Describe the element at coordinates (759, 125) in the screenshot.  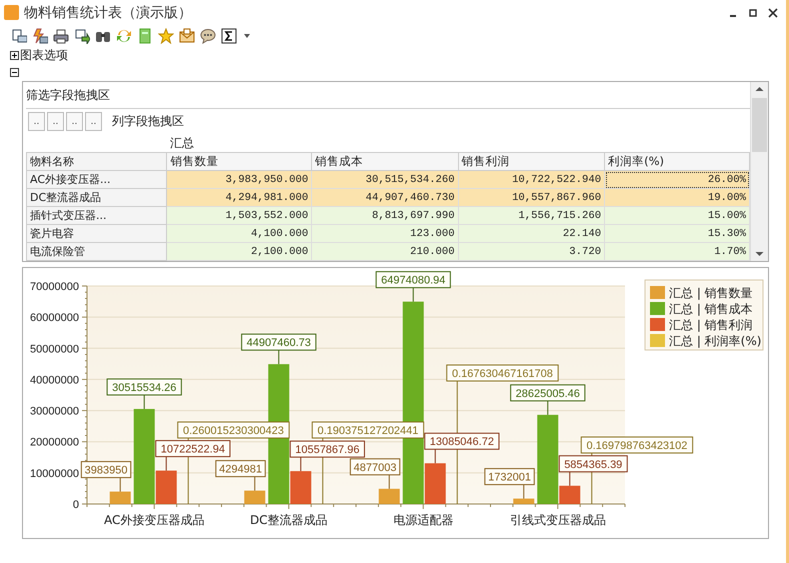
I see `scrollbar-thumb` at that location.